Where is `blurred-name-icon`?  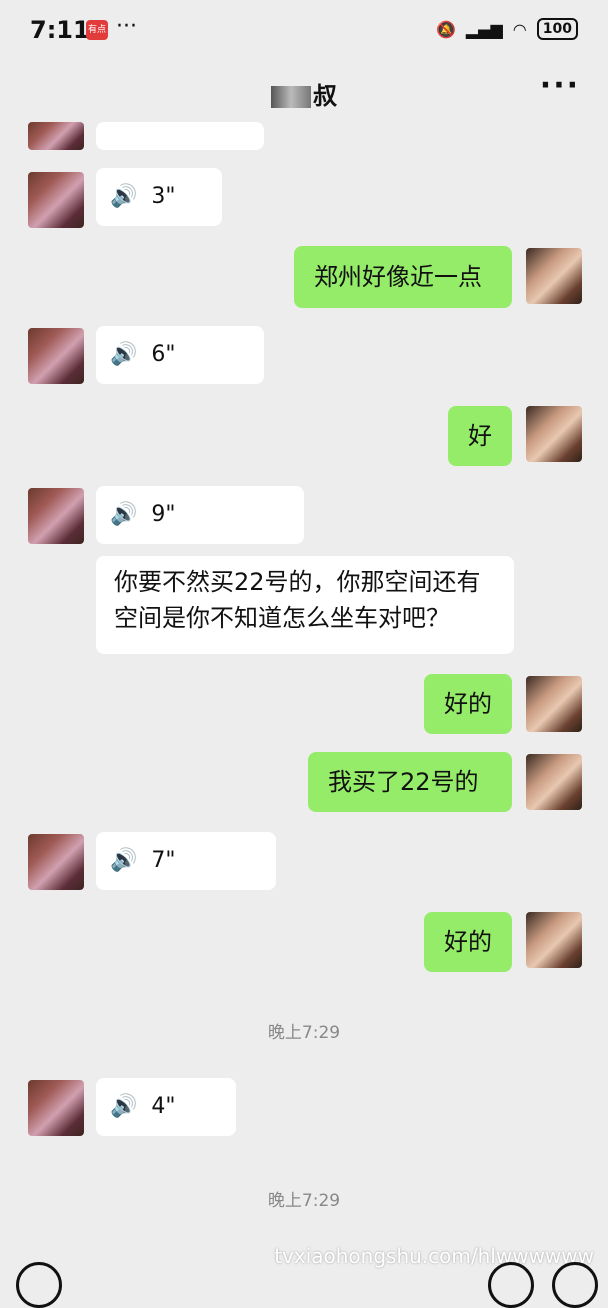 blurred-name-icon is located at coordinates (291, 97).